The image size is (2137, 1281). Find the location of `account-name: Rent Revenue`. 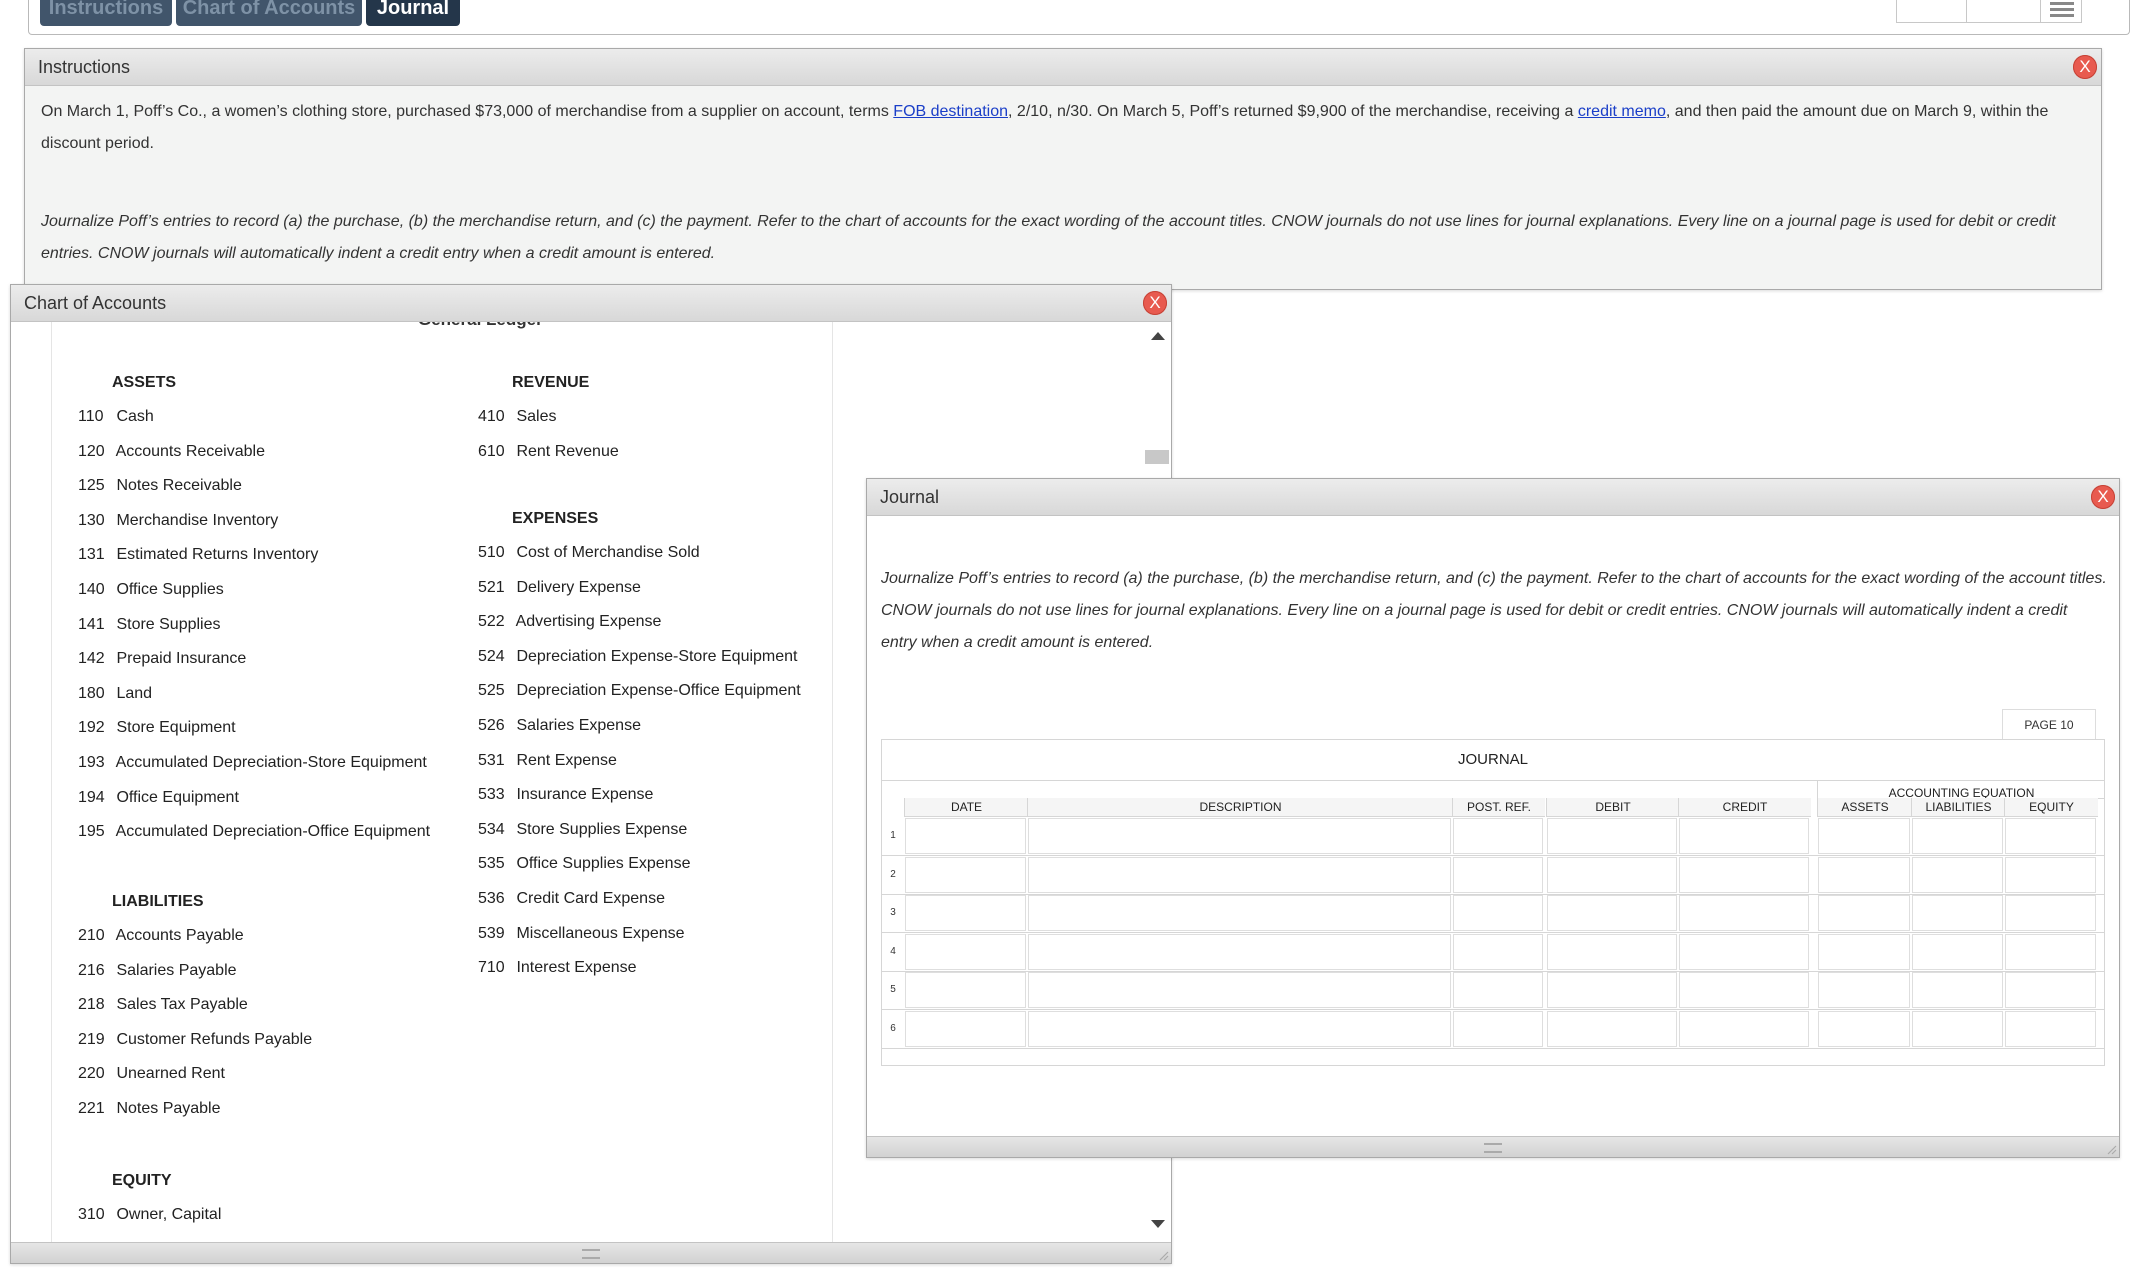

account-name: Rent Revenue is located at coordinates (565, 451).